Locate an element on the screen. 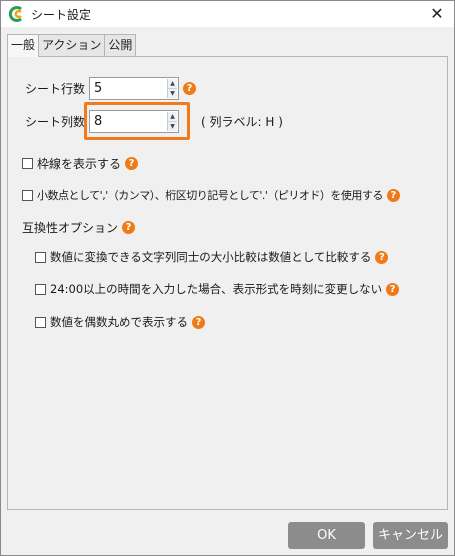 This screenshot has width=455, height=556. compat-heading: 互換性オプション is located at coordinates (70, 228).